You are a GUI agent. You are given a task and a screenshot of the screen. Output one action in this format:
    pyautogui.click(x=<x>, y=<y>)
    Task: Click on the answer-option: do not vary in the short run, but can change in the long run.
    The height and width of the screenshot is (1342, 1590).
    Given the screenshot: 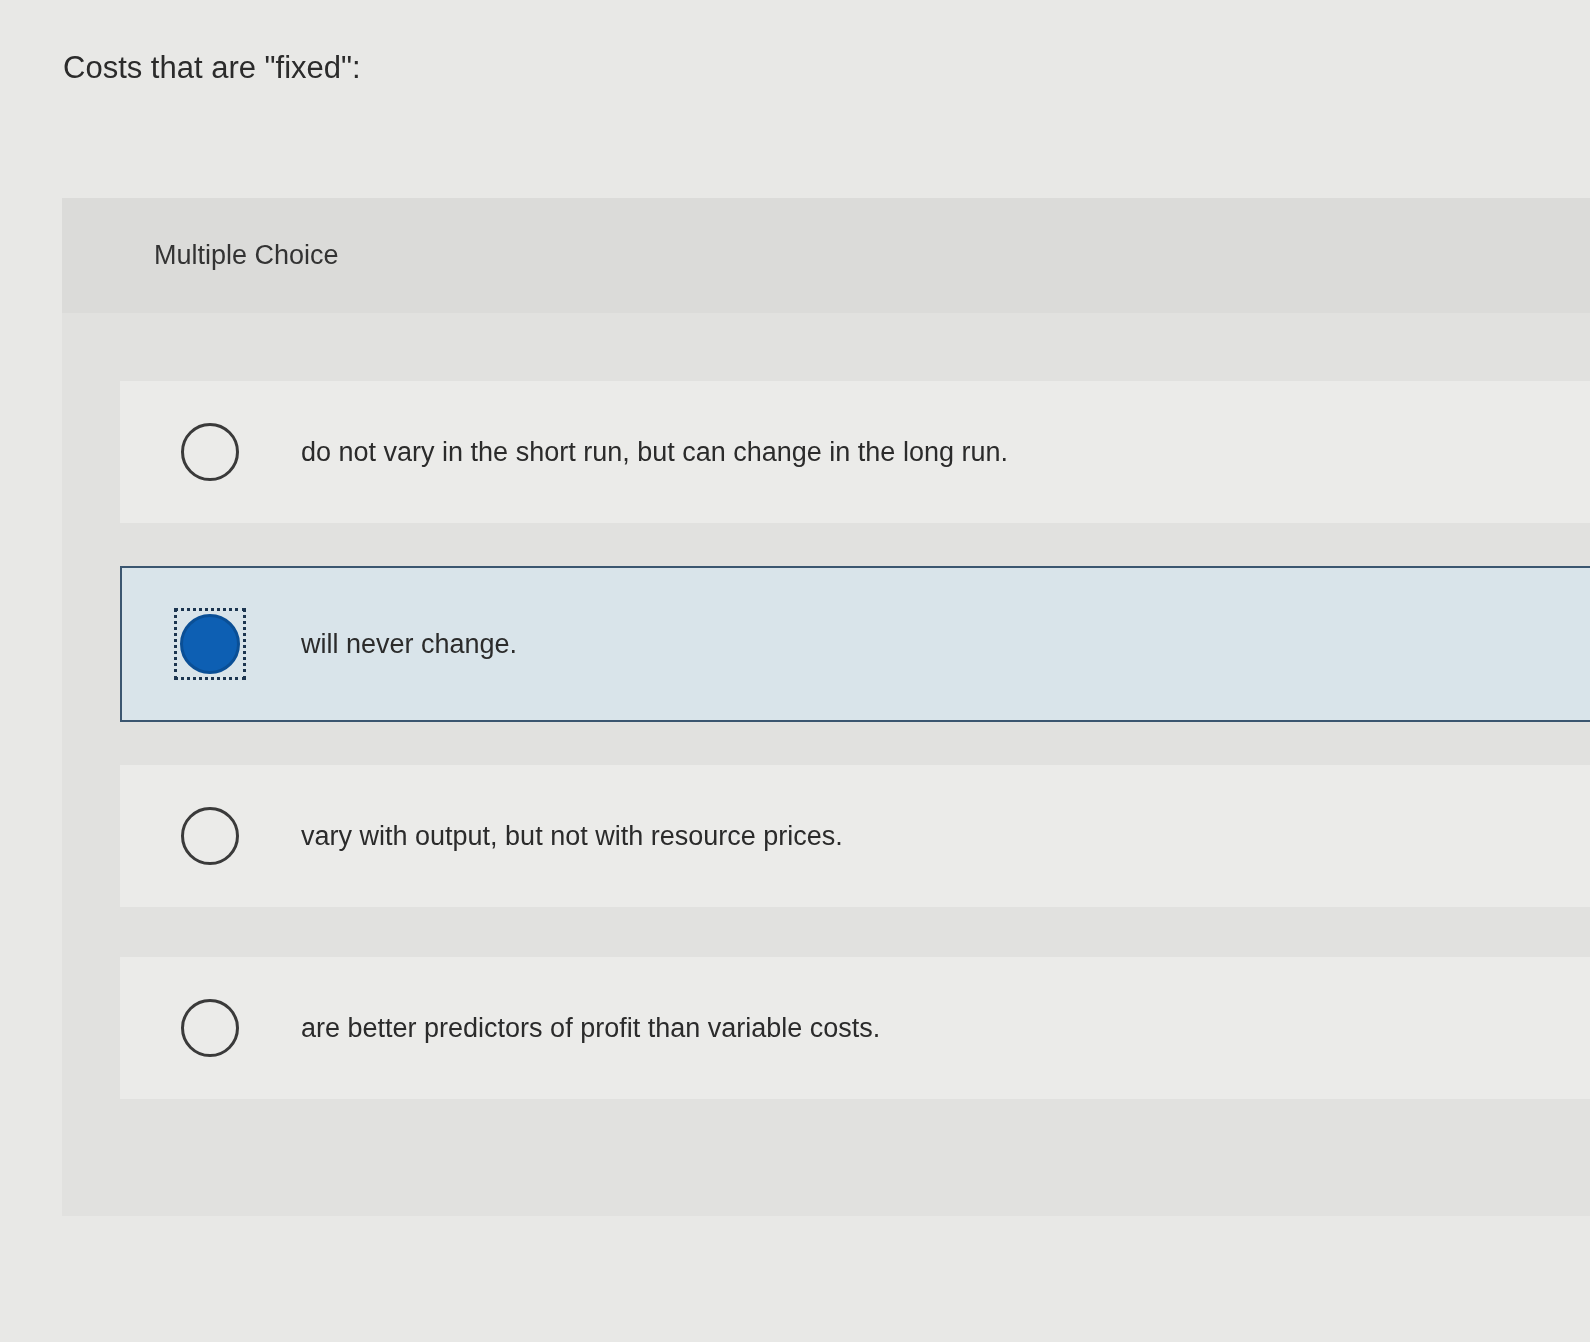 What is the action you would take?
    pyautogui.click(x=855, y=452)
    